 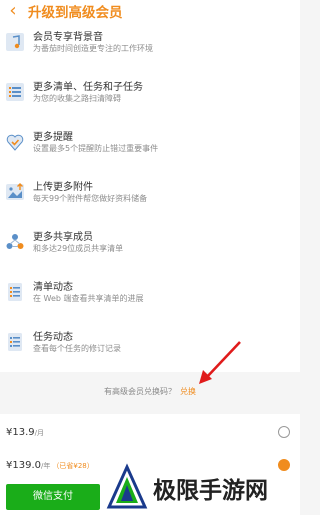 What do you see at coordinates (284, 432) in the screenshot?
I see `plan-radio-monthly` at bounding box center [284, 432].